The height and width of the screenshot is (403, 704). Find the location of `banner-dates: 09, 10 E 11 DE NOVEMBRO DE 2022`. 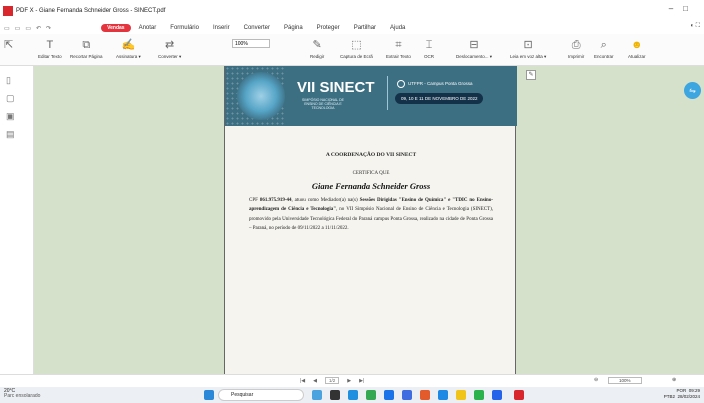

banner-dates: 09, 10 E 11 DE NOVEMBRO DE 2022 is located at coordinates (439, 98).